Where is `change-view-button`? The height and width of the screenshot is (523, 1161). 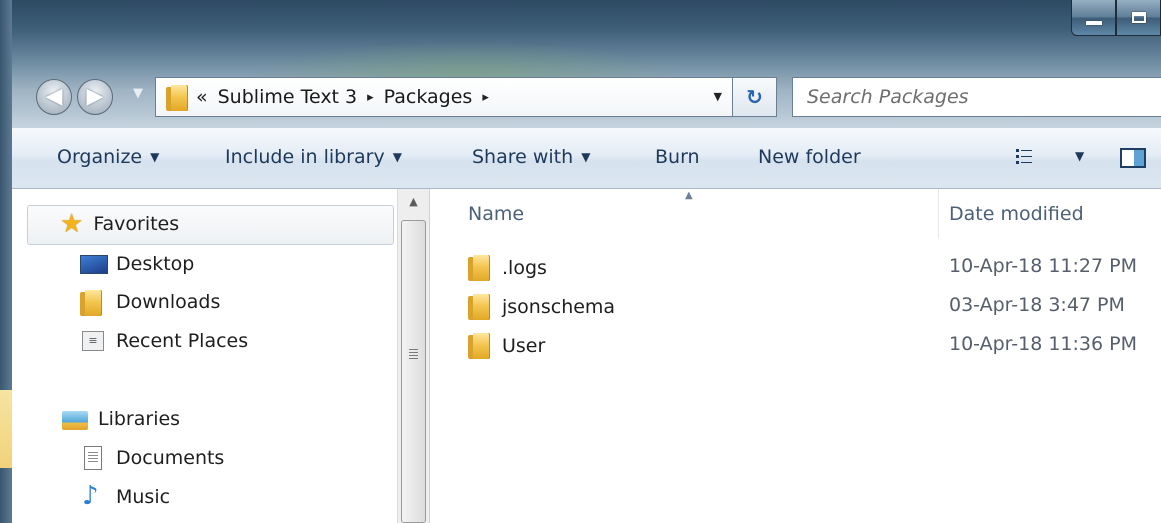 change-view-button is located at coordinates (1024, 157).